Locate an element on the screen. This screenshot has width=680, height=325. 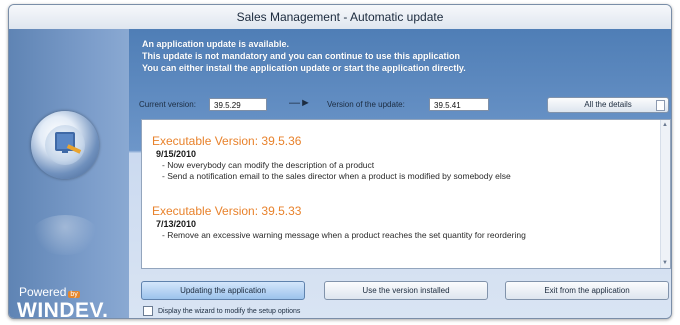
computer-stand is located at coordinates (65, 151).